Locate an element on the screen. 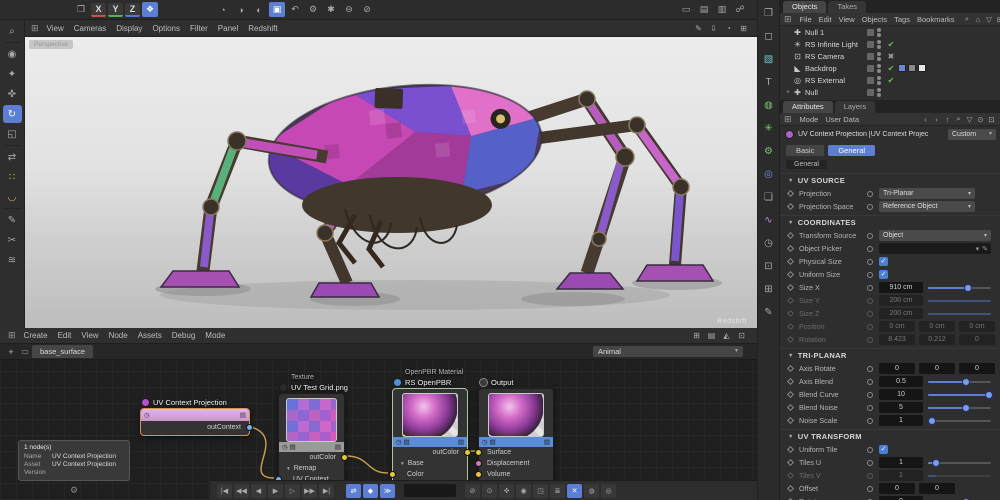 The image size is (1000, 500). workspace-monitor-icon: ▭ is located at coordinates (686, 9).